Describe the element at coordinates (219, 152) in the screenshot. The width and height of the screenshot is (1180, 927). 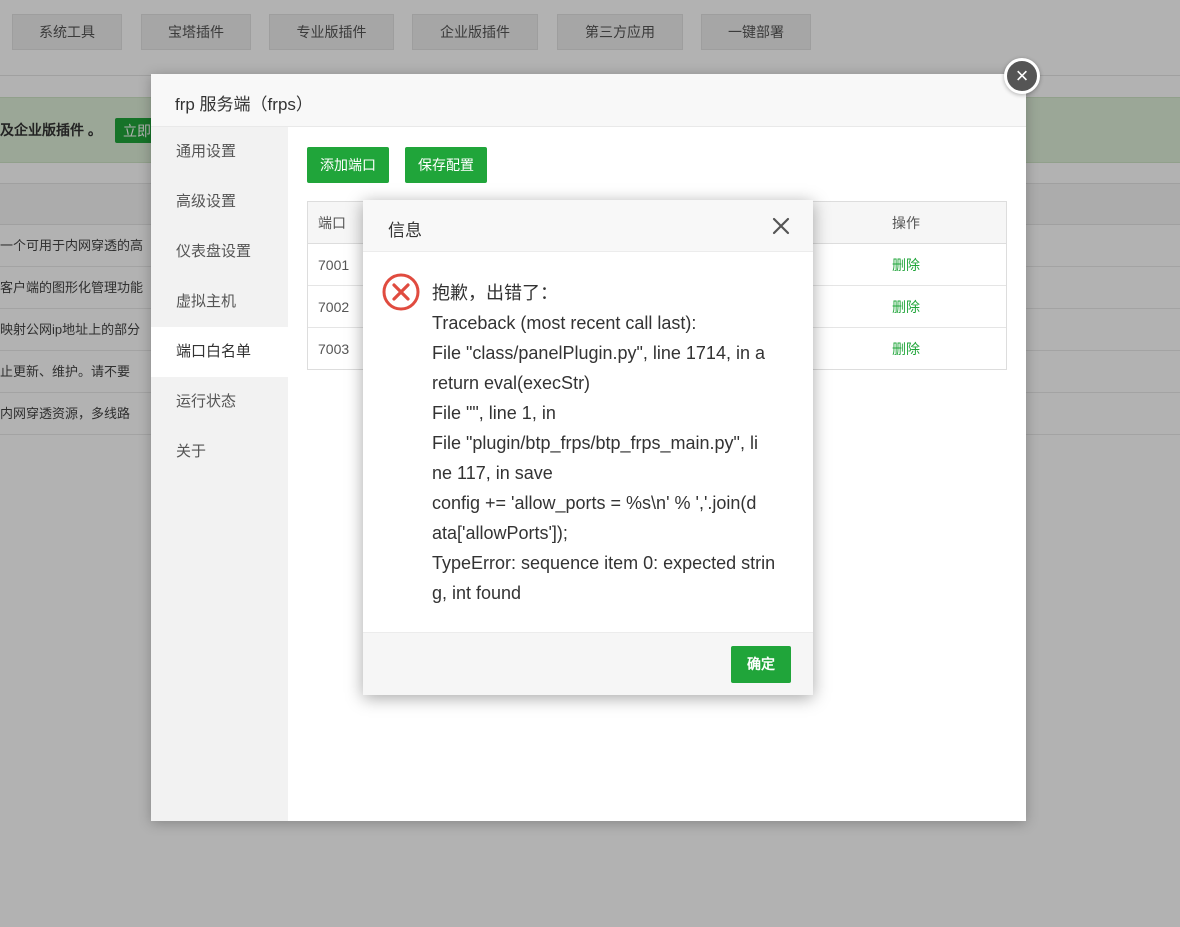
I see `sidebar-item-general: 通用设置` at that location.